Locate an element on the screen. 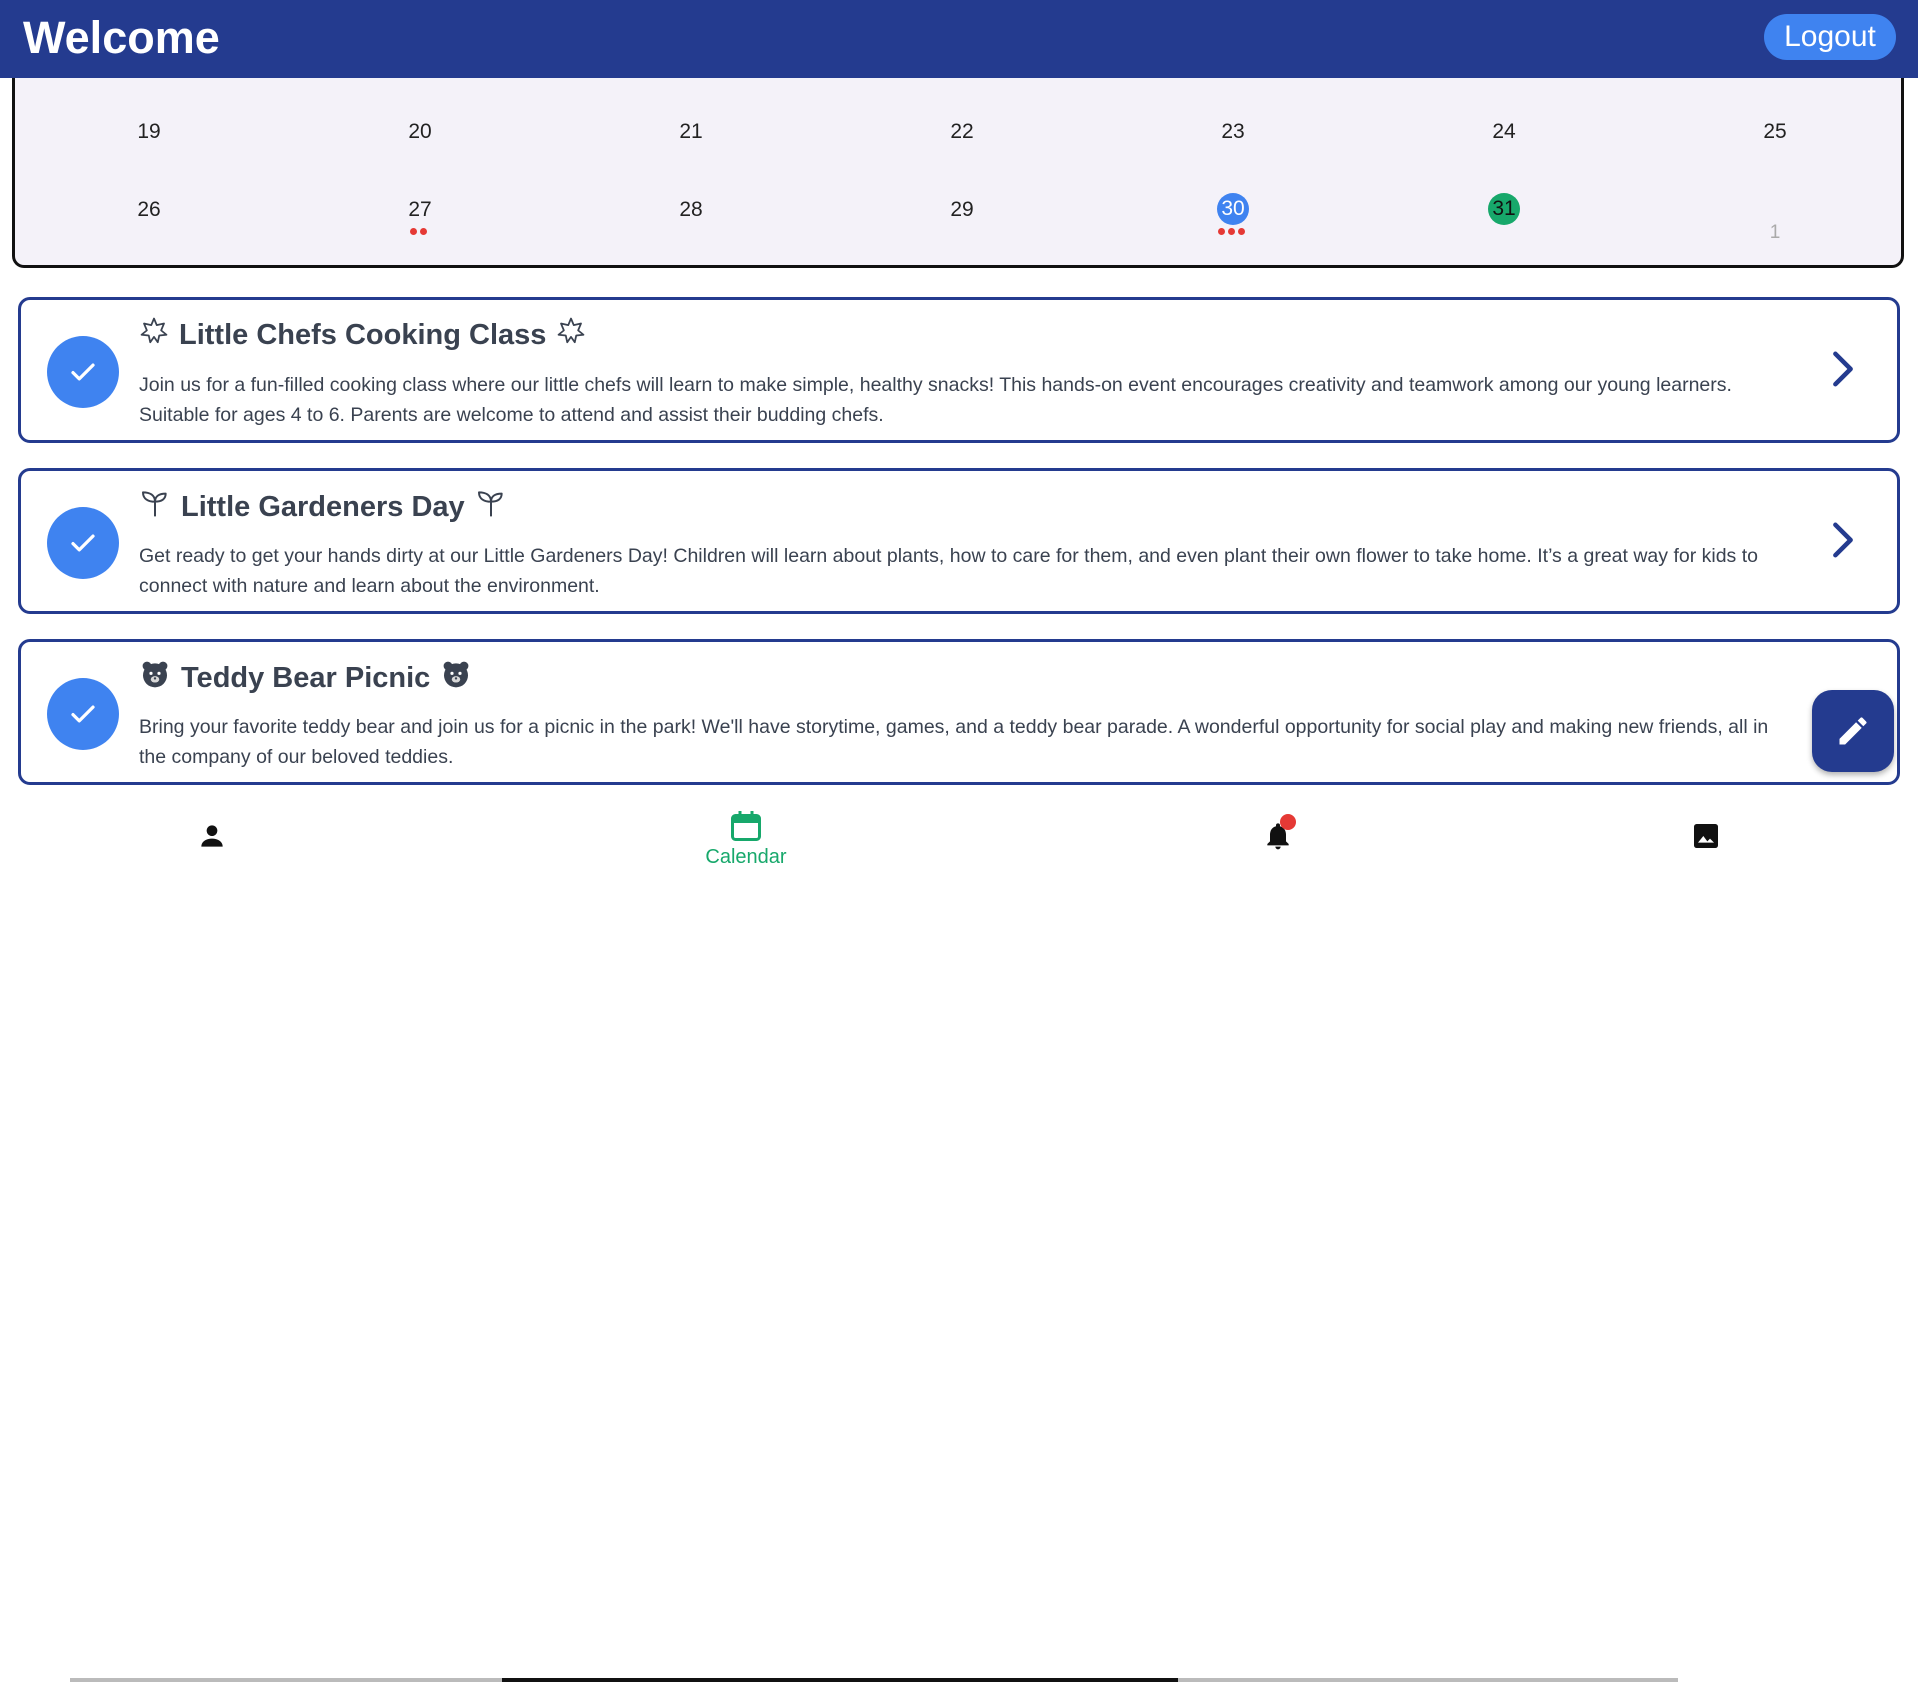 This screenshot has width=1918, height=1682. event-title-text: Teddy Bear Picnic is located at coordinates (306, 677).